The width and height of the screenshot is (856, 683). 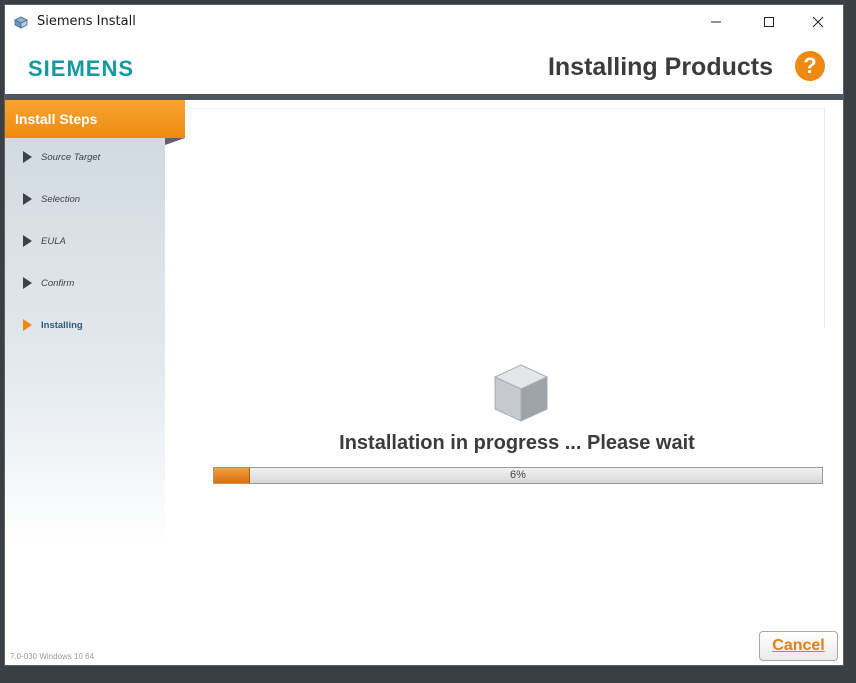 I want to click on maximize-icon, so click(x=769, y=22).